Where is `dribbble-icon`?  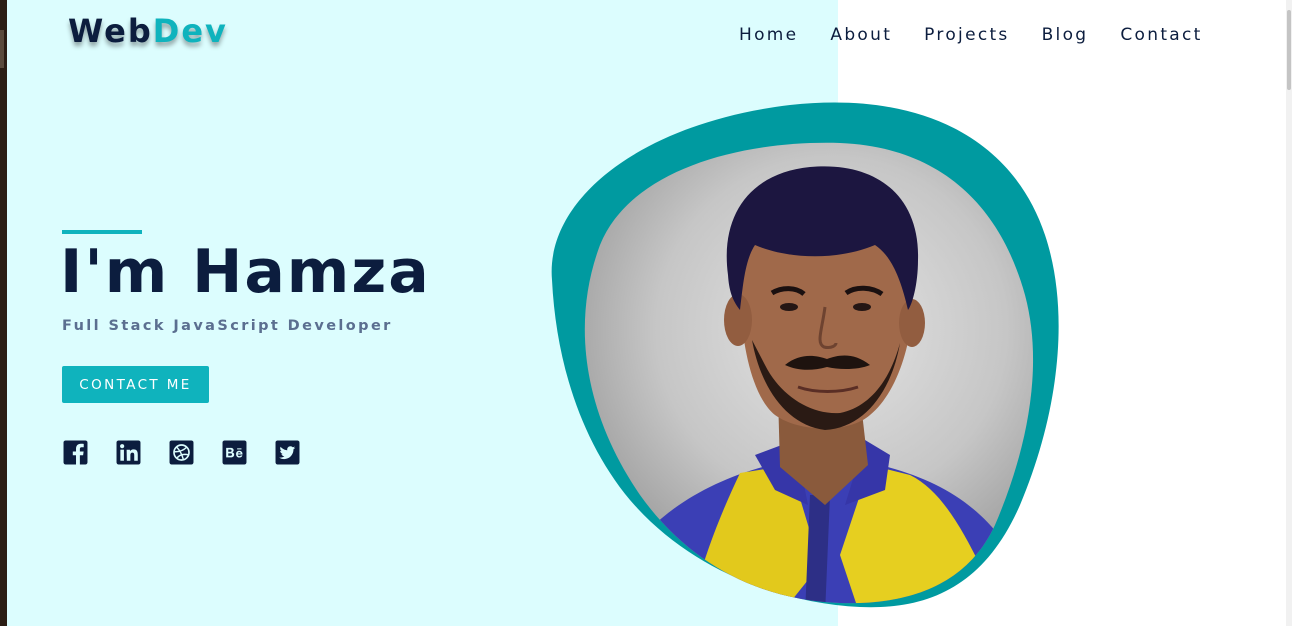 dribbble-icon is located at coordinates (181, 452).